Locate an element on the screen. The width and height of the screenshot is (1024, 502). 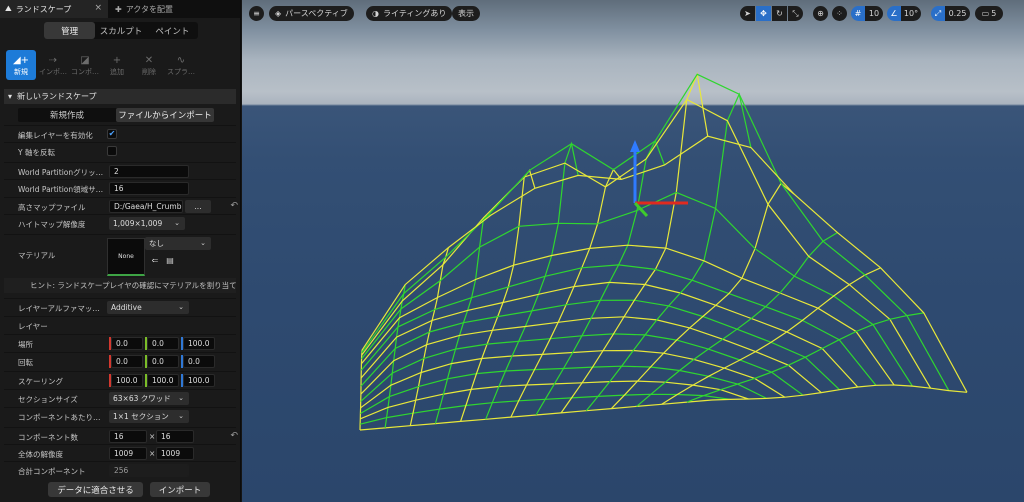
prop-wp-grid: World Partitionグリッ… 2 is located at coordinates (120, 170).